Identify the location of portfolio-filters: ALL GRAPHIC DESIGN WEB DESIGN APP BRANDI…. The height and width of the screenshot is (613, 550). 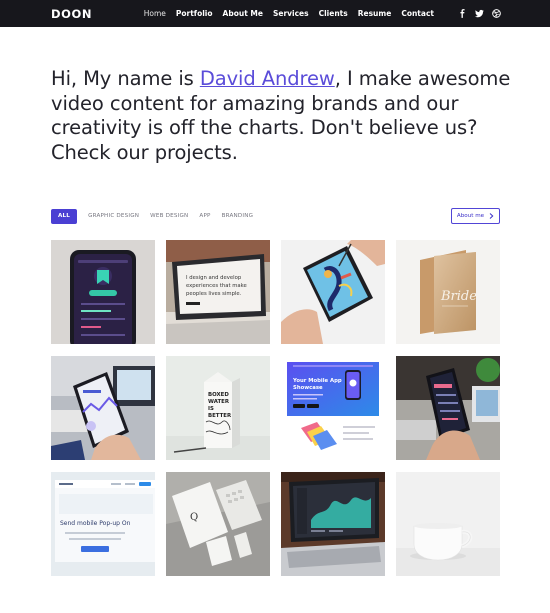
(152, 216).